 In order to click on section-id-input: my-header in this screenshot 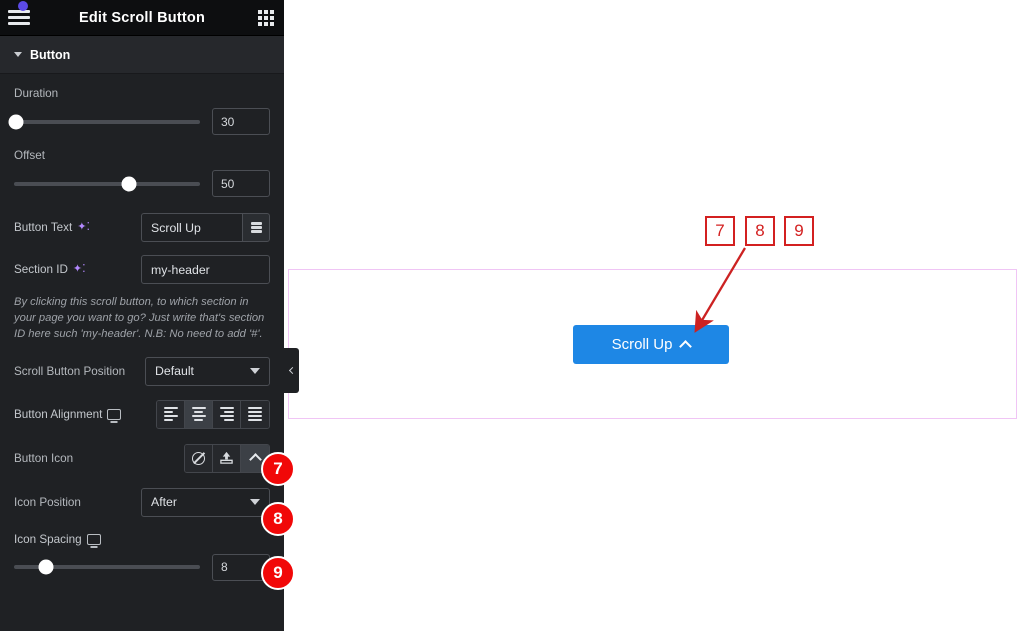, I will do `click(205, 269)`.